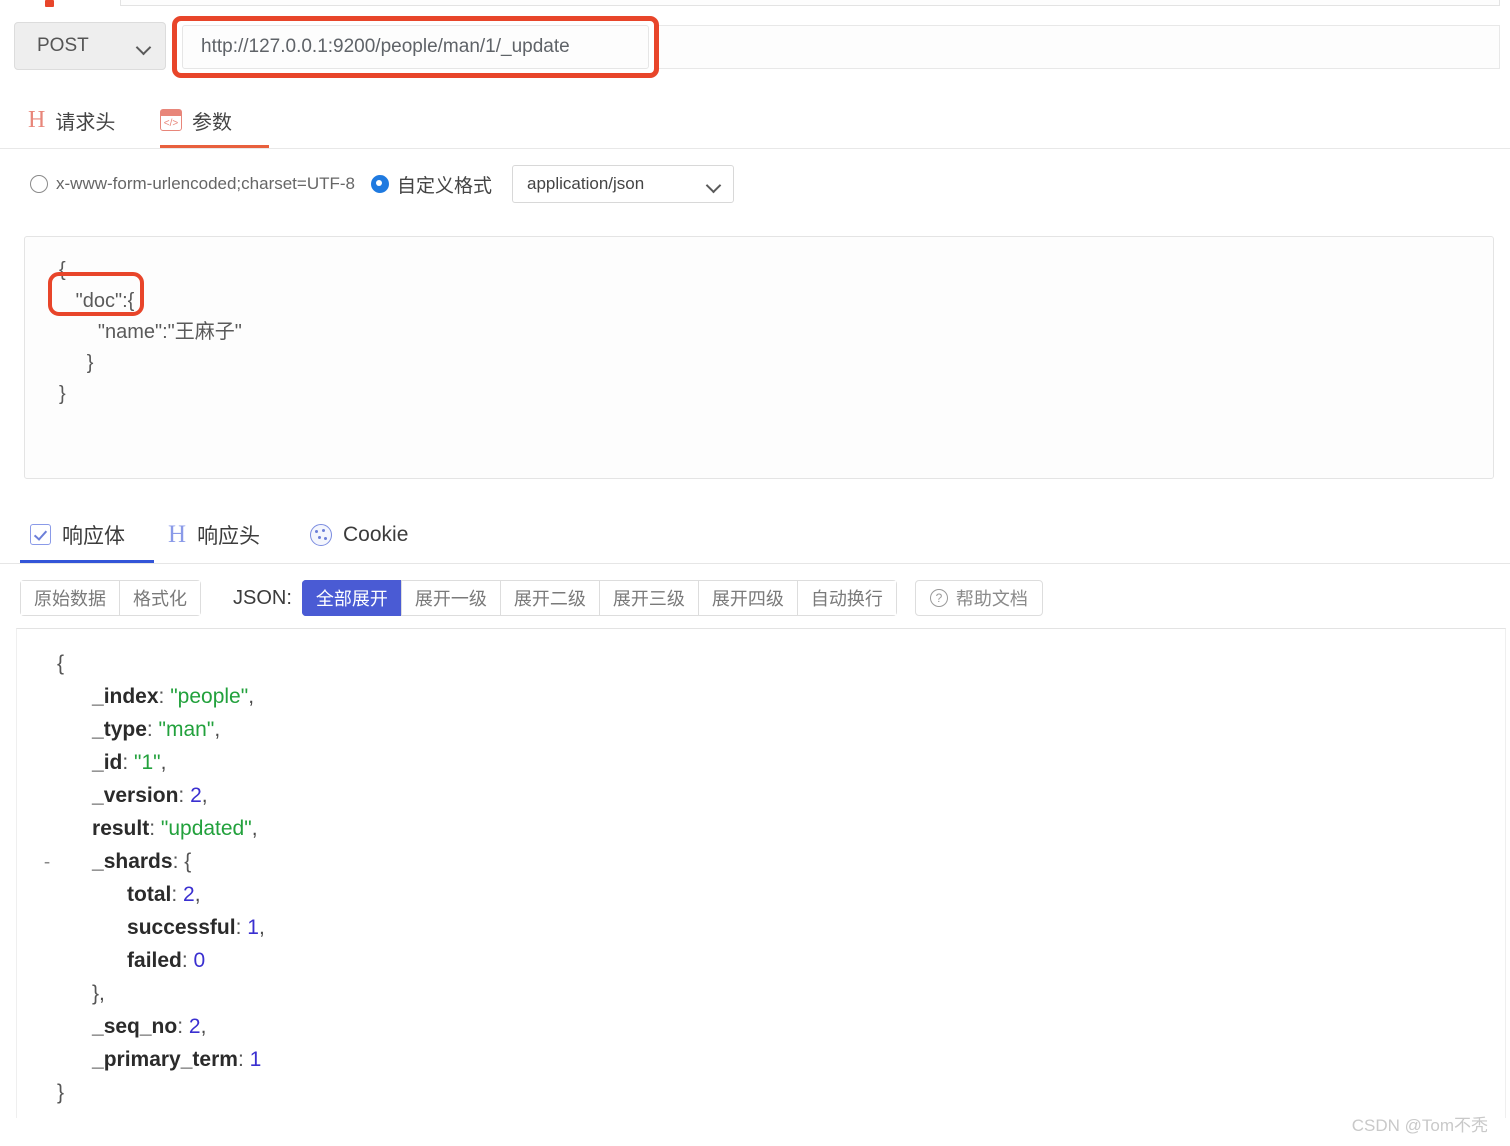 Image resolution: width=1510 pixels, height=1146 pixels. I want to click on http-method-value: POST, so click(63, 45).